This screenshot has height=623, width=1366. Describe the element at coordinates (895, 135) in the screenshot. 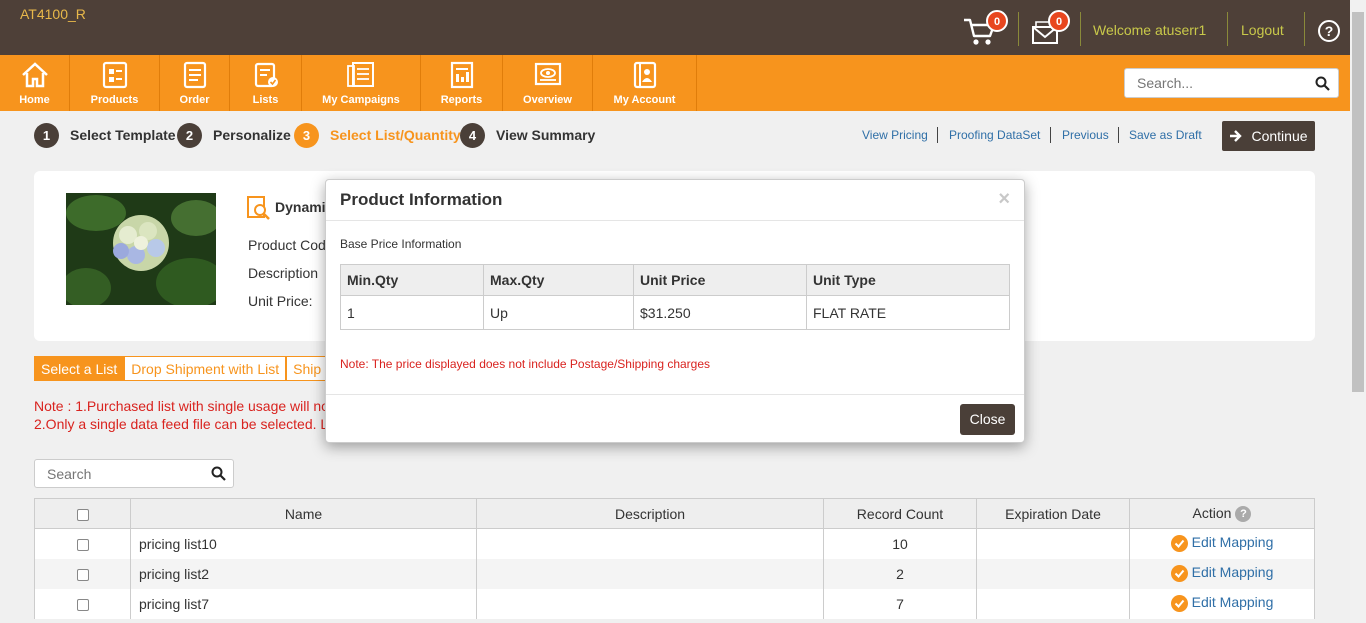

I see `view-pricing-link: View Pricing` at that location.